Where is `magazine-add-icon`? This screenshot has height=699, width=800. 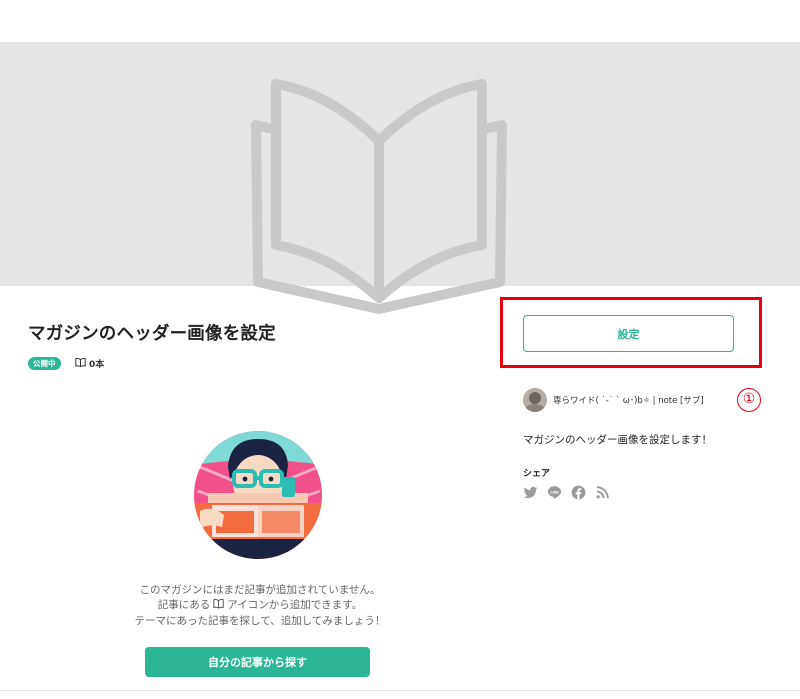 magazine-add-icon is located at coordinates (218, 606).